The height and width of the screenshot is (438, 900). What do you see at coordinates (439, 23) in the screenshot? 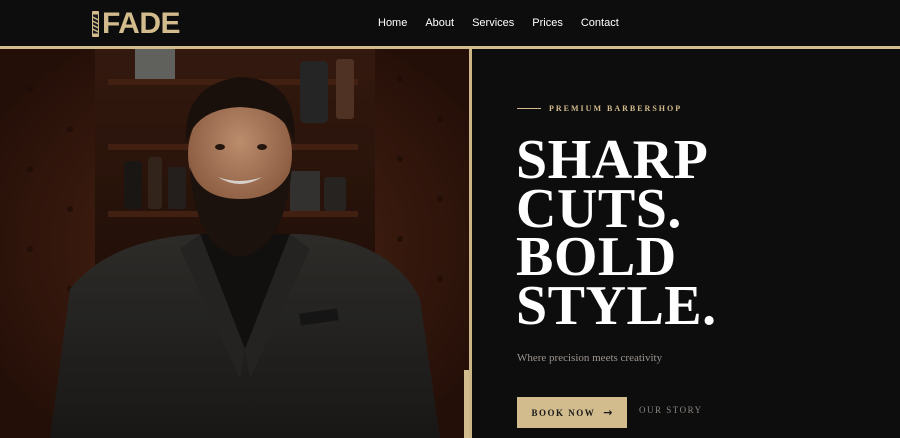
I see `nav-about: About` at bounding box center [439, 23].